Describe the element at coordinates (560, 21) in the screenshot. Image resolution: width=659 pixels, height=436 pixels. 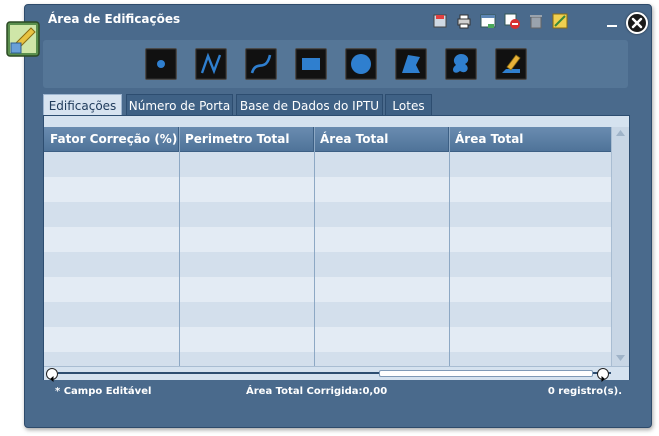
I see `measure-icon` at that location.